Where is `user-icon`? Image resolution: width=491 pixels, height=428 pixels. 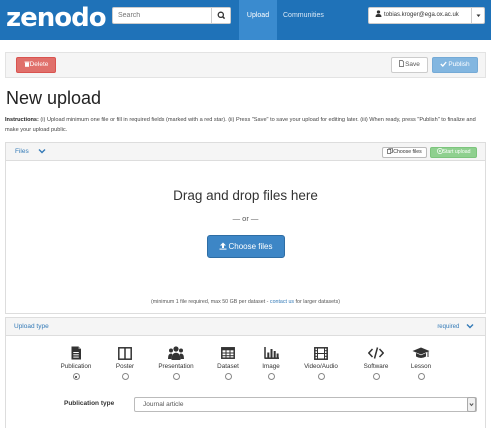
user-icon is located at coordinates (378, 13).